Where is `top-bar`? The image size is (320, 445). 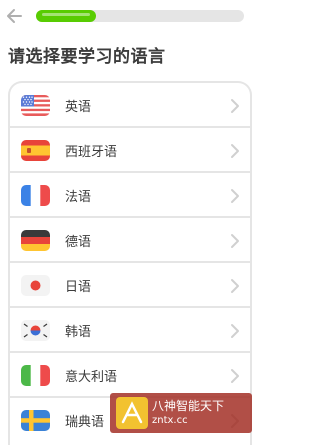 top-bar is located at coordinates (127, 16).